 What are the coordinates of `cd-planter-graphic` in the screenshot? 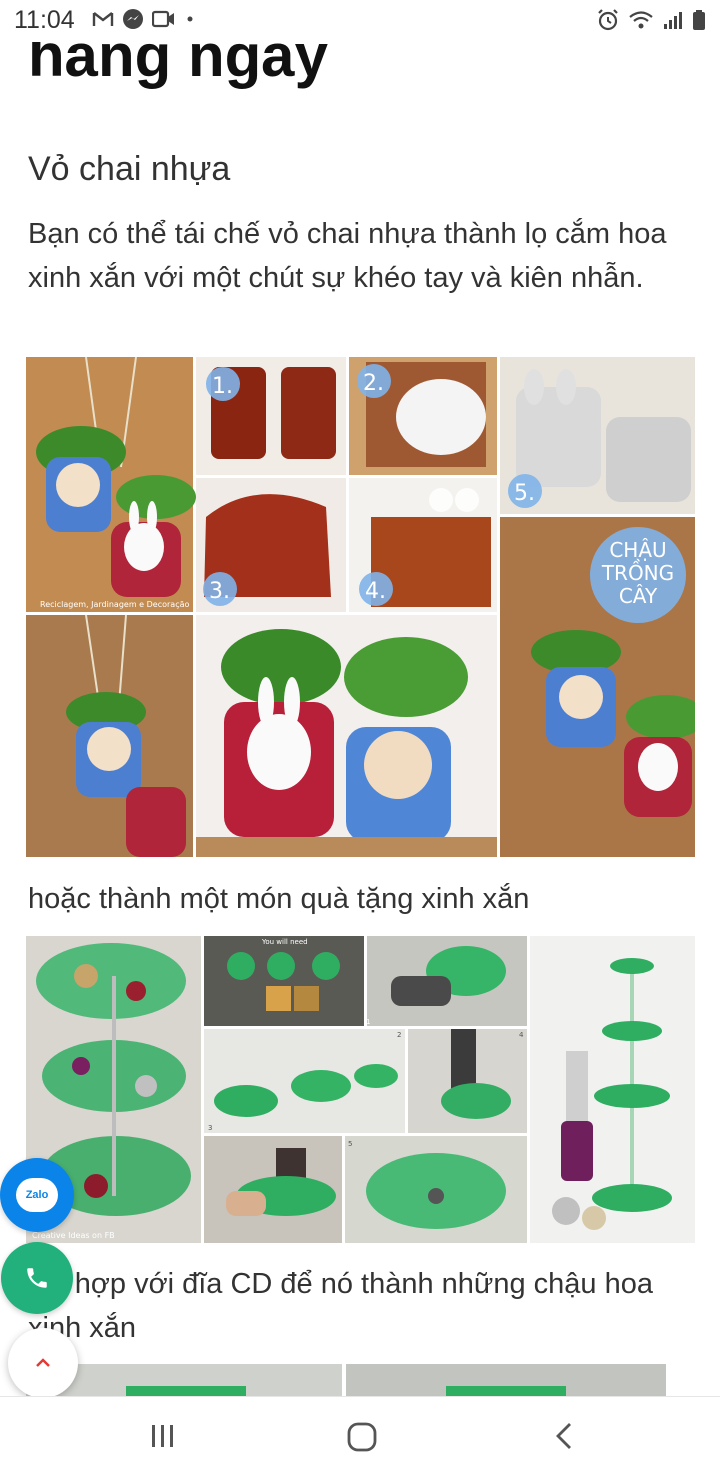 It's located at (346, 1380).